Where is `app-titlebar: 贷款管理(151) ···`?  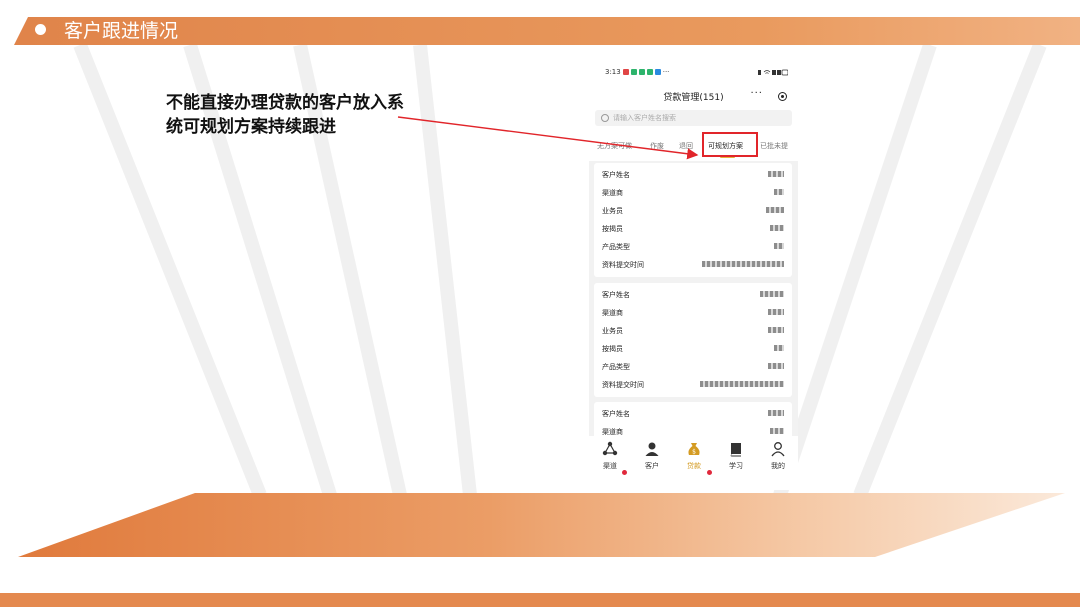
app-titlebar: 贷款管理(151) ··· is located at coordinates (693, 97).